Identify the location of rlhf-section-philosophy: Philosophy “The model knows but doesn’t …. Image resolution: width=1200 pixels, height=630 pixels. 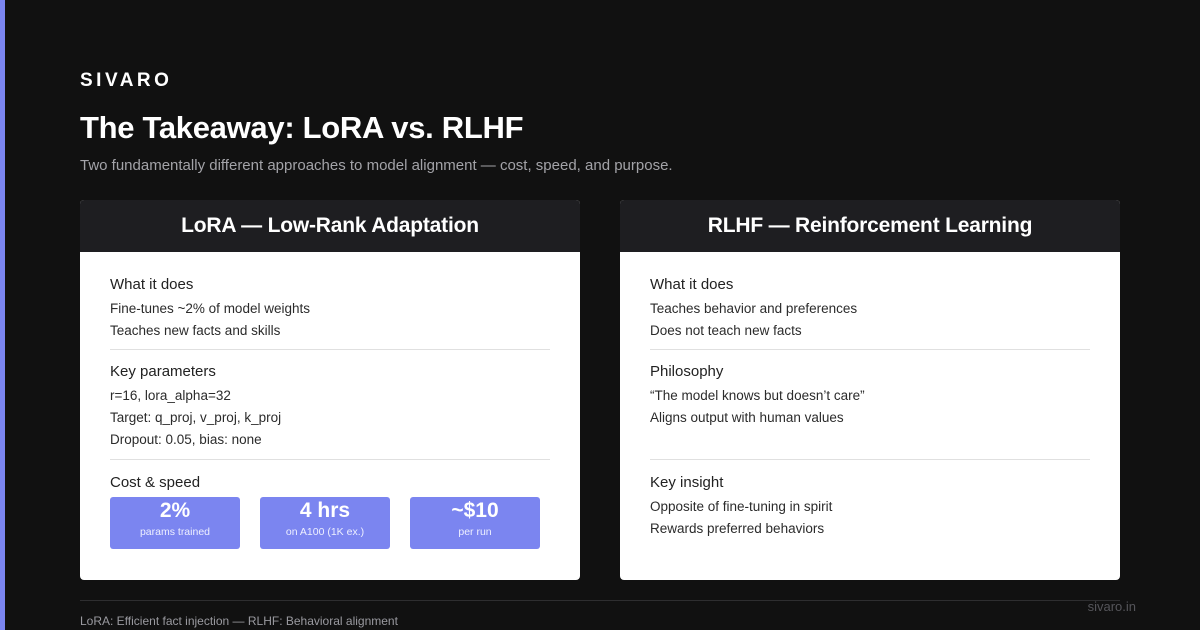
(870, 405).